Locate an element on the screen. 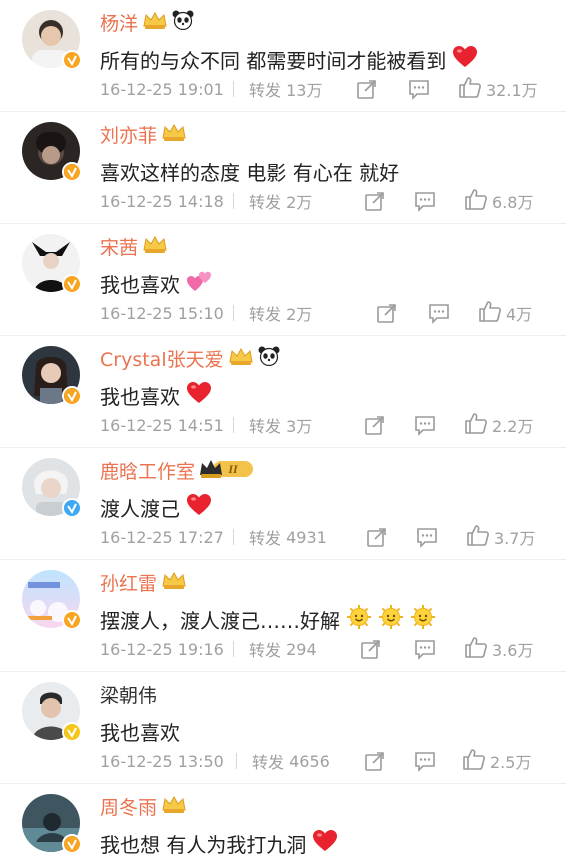 The image size is (566, 862). like-button: 6.8万 is located at coordinates (498, 201).